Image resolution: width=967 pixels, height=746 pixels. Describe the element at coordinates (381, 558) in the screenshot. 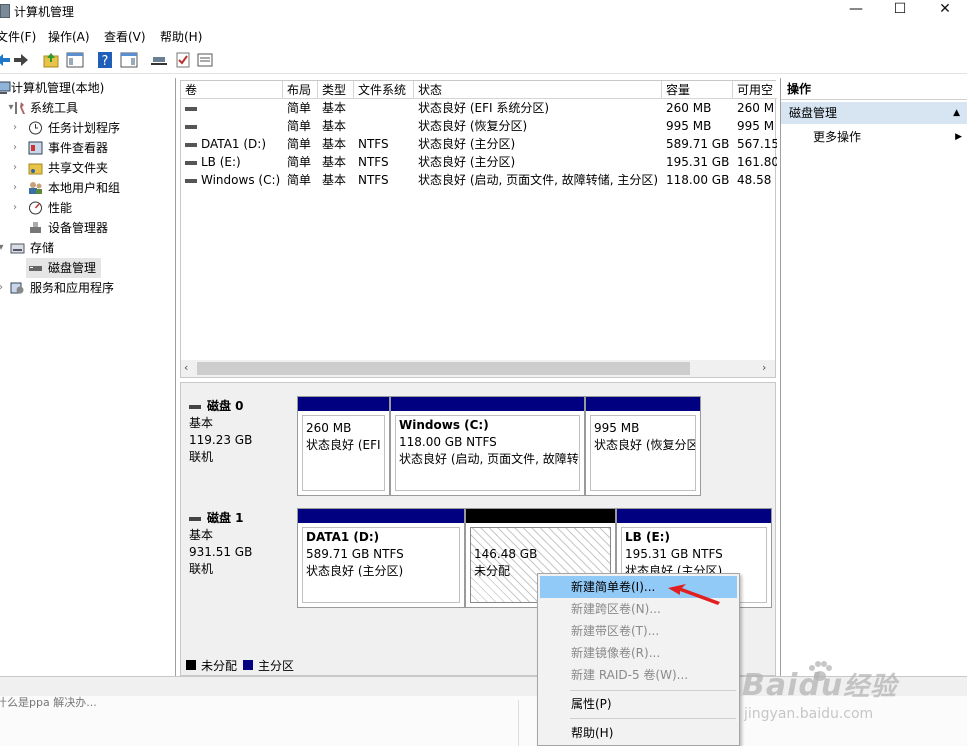

I see `partition-data1-d: DATA1 (D:) 589.71 GB NTFS 状态良好 (主分区)` at that location.